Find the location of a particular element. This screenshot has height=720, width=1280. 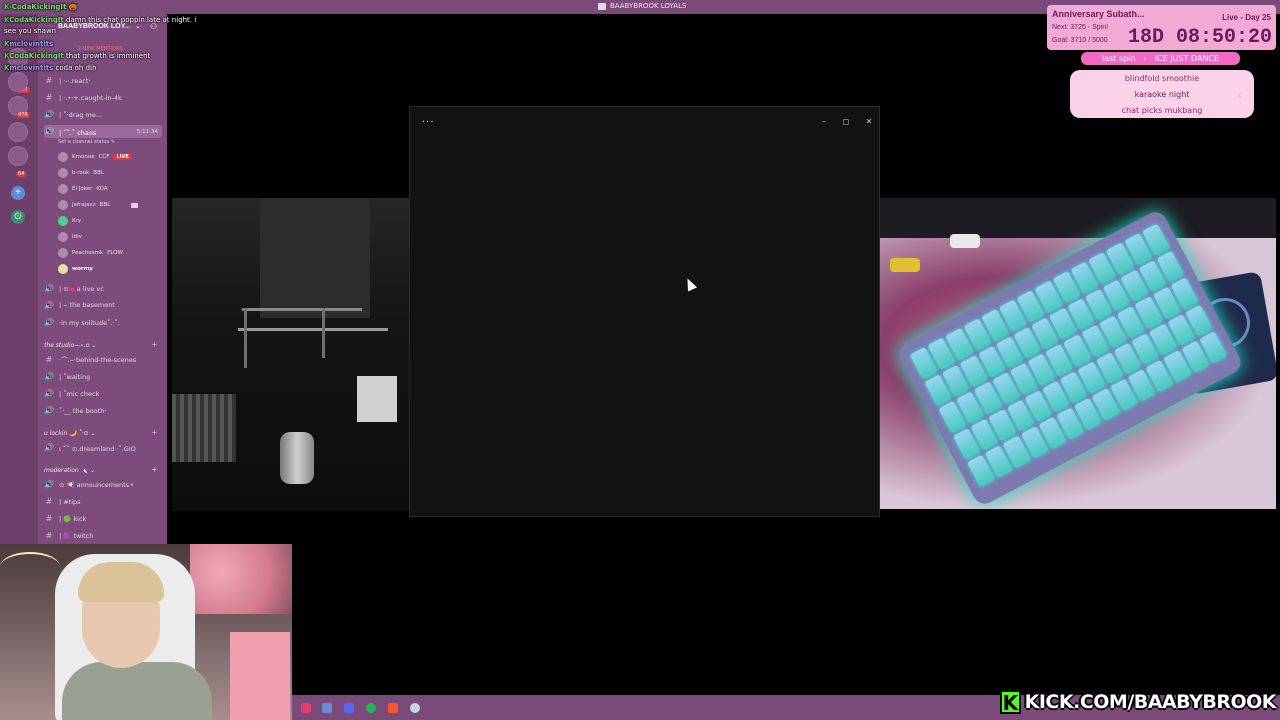

channel-label: | 🟢 kick is located at coordinates (73, 518).